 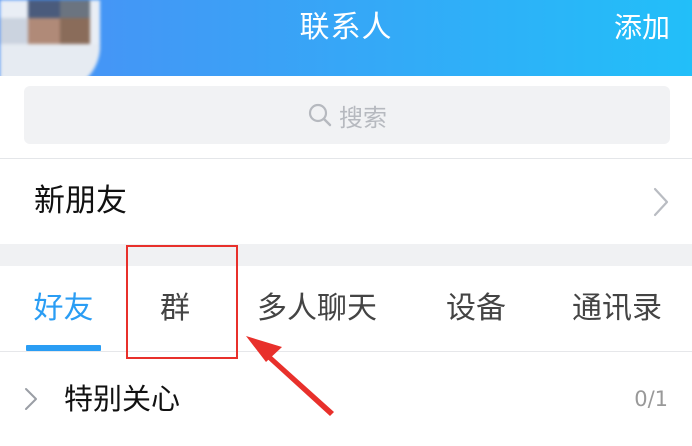 What do you see at coordinates (175, 309) in the screenshot?
I see `tab-groups: 群` at bounding box center [175, 309].